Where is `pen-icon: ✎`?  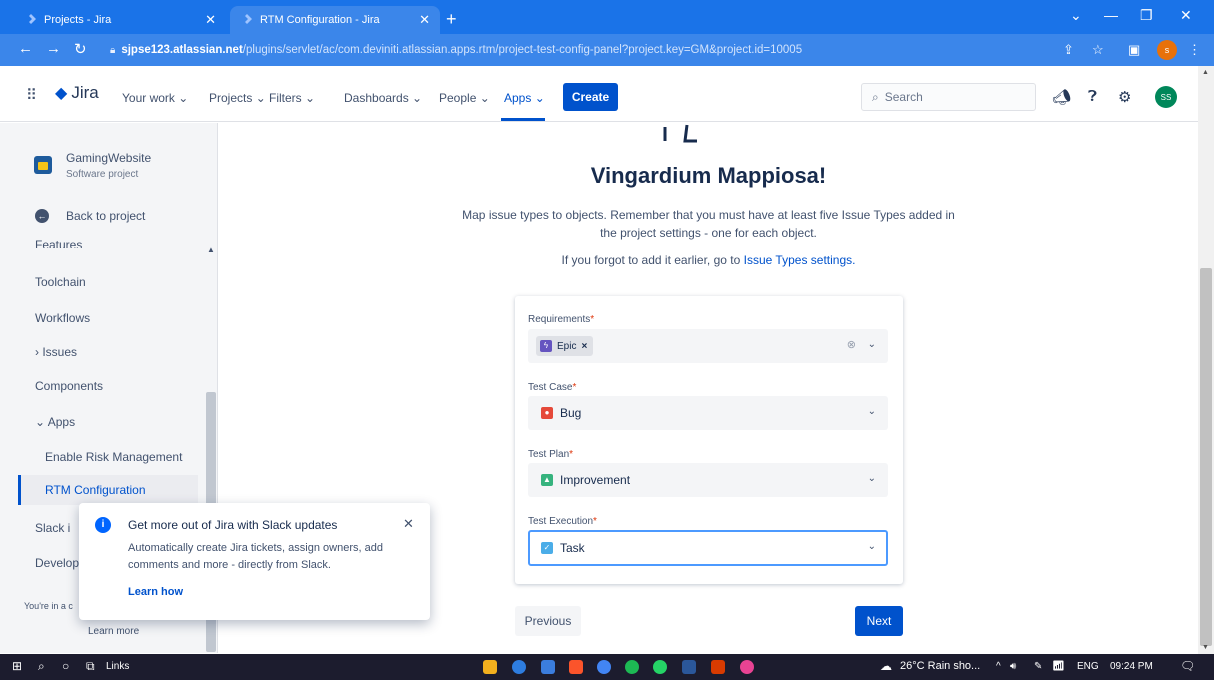 pen-icon: ✎ is located at coordinates (1038, 666).